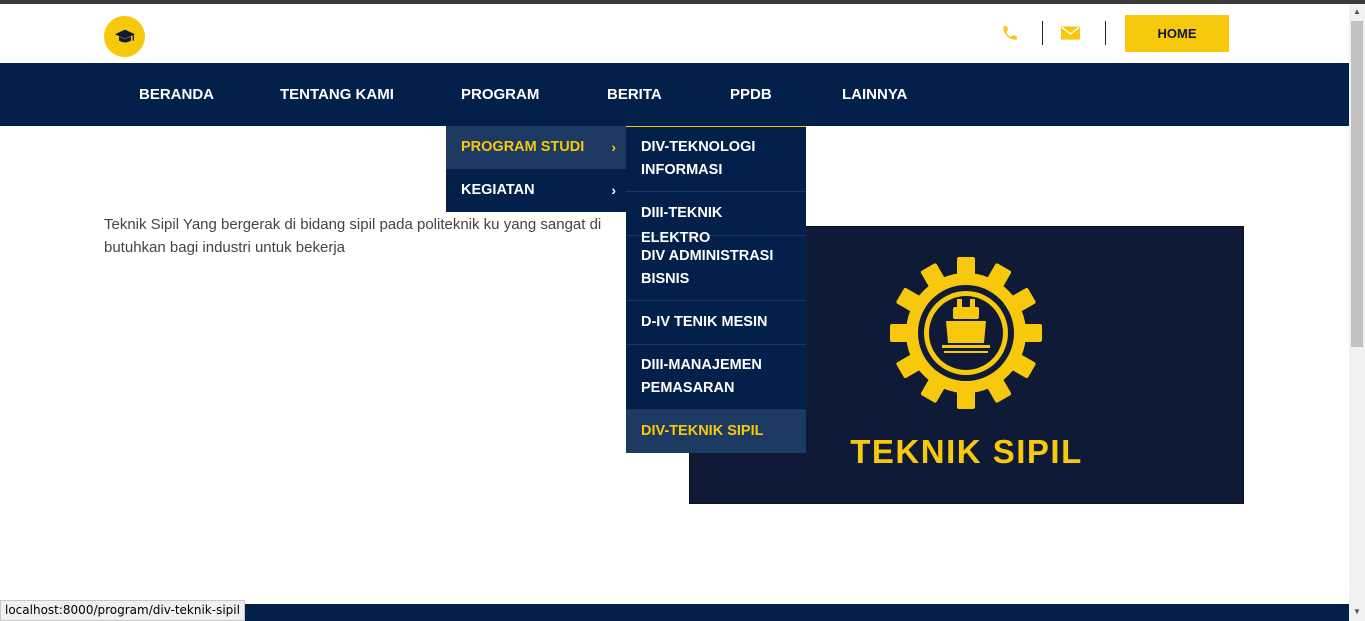 The image size is (1365, 621). I want to click on home-button: HOME, so click(1177, 33).